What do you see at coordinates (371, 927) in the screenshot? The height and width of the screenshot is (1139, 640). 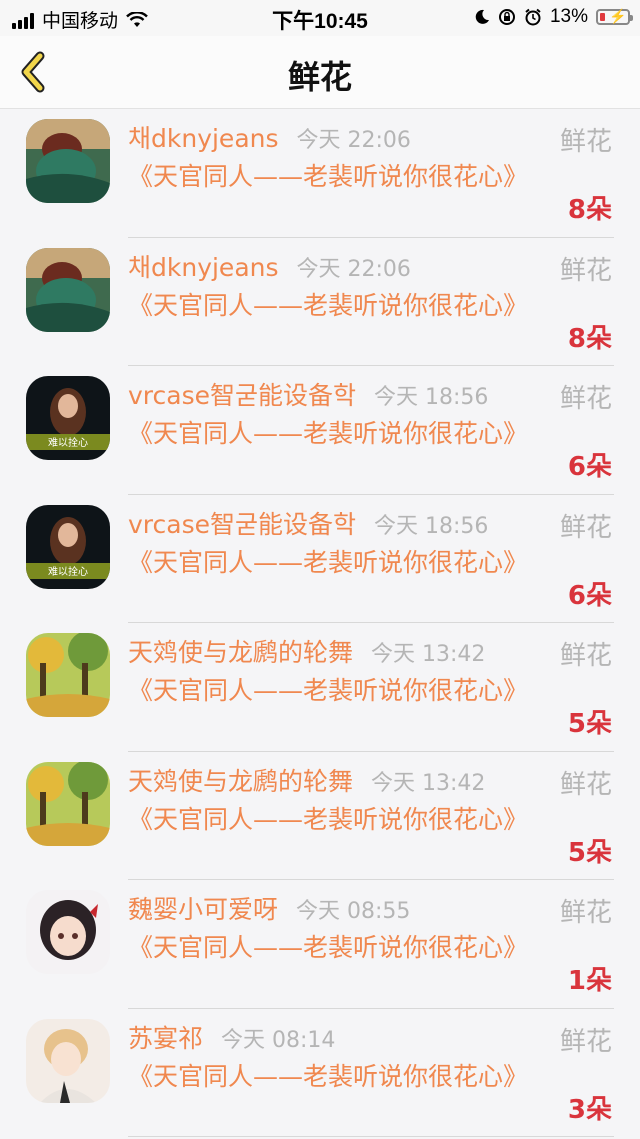 I see `item-content: 魏婴小可爱呀 今天 08:55 《天官同人——老裴听说你很花心》` at bounding box center [371, 927].